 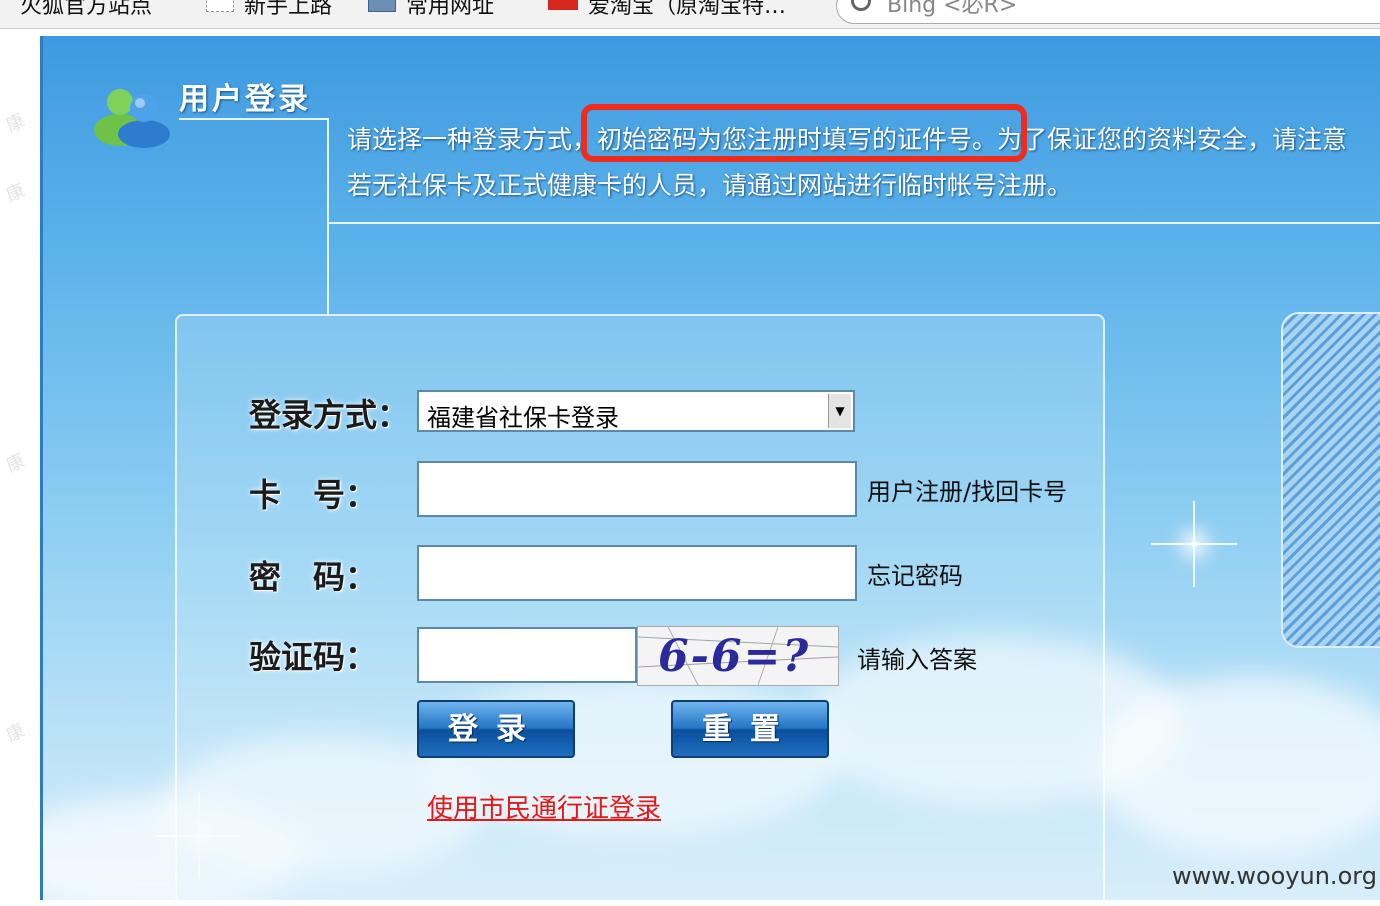 I want to click on users-icon, so click(x=132, y=118).